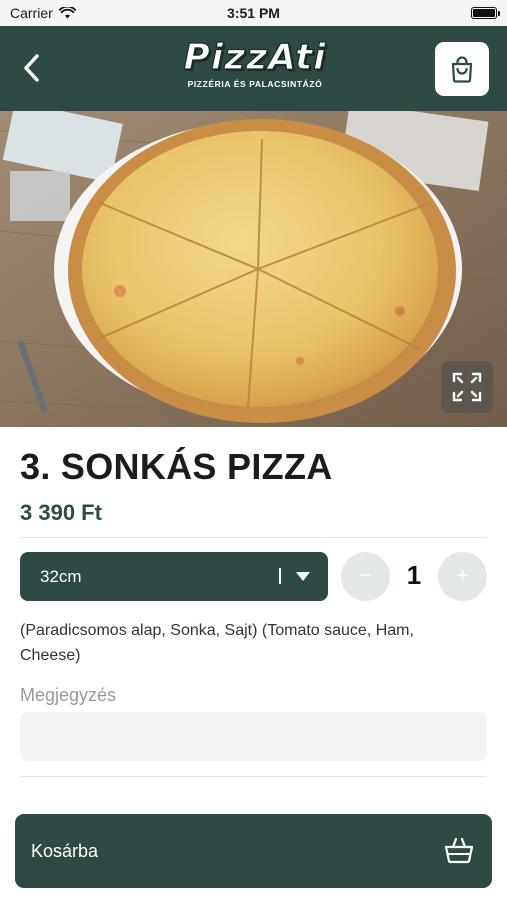  I want to click on back-button, so click(32, 68).